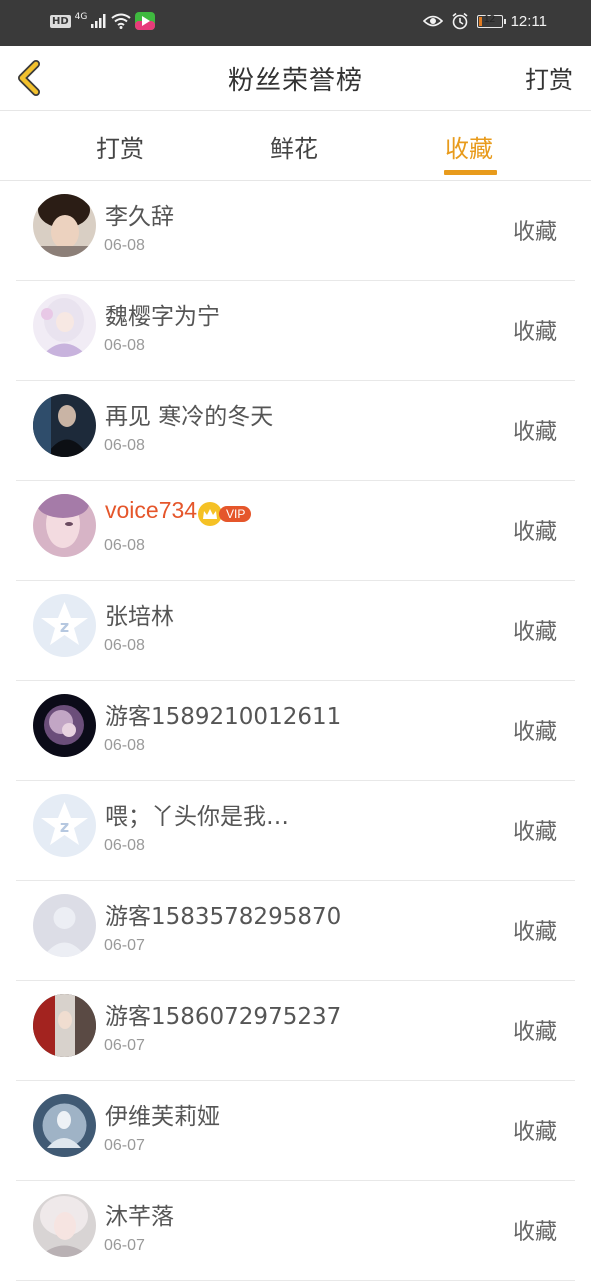 This screenshot has height=1281, width=591. What do you see at coordinates (295, 81) in the screenshot?
I see `page-title: 粉丝荣誉榜` at bounding box center [295, 81].